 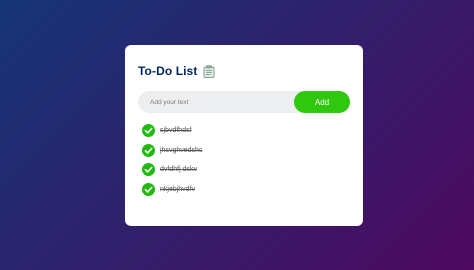 I want to click on task-item: jhsvghvedshc, so click(x=246, y=150).